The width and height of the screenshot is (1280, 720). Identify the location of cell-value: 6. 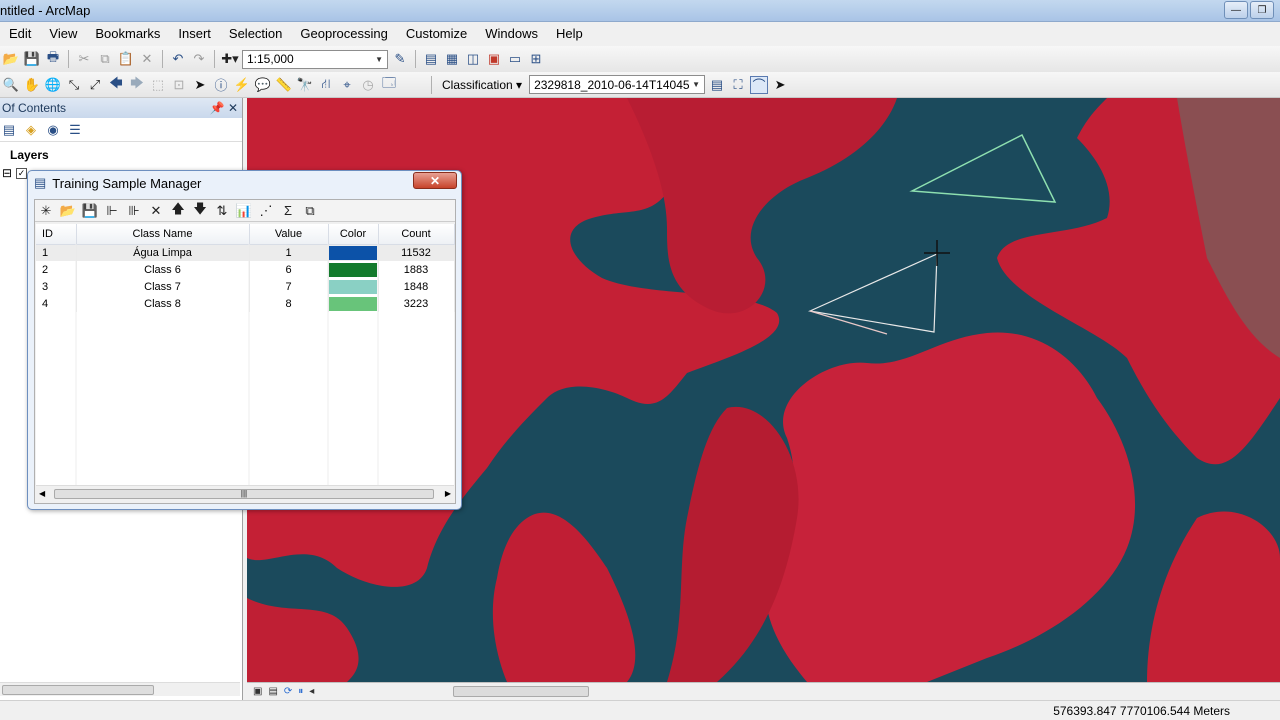
(289, 269).